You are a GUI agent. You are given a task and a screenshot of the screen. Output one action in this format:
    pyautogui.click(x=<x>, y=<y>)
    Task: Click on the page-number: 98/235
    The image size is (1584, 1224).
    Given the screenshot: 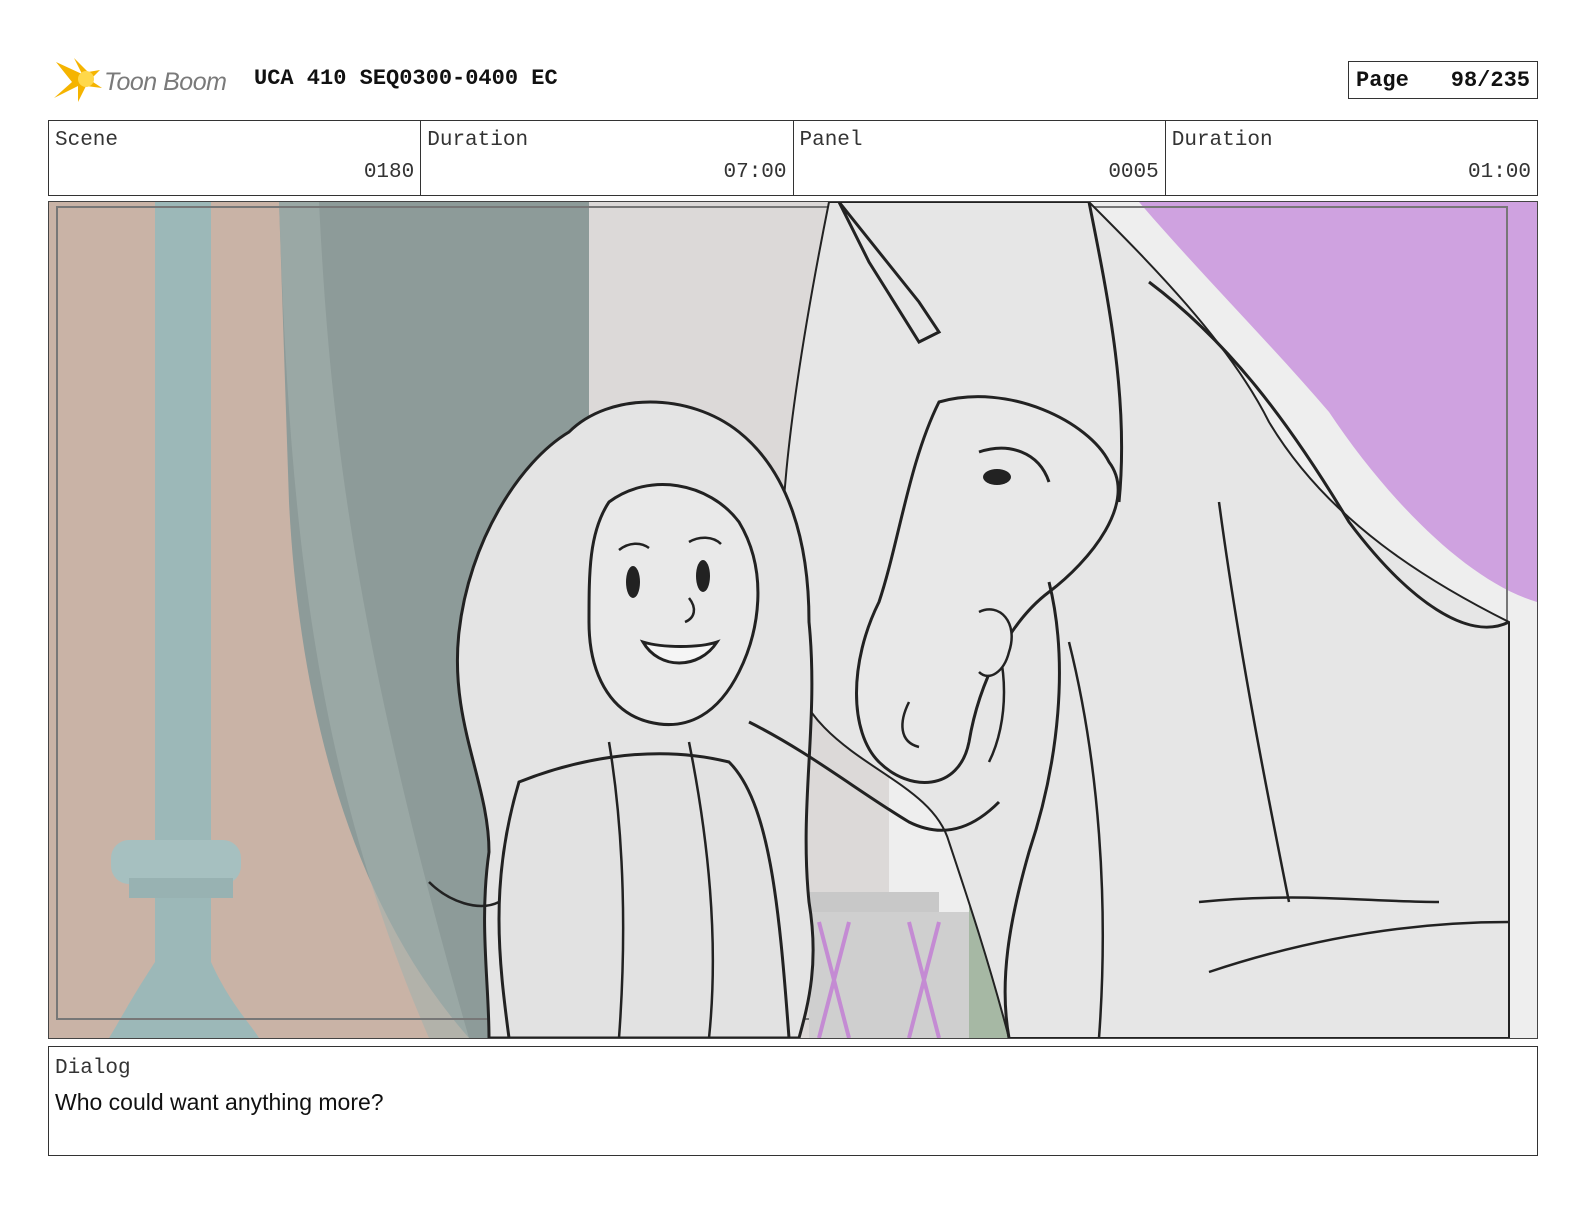 What is the action you would take?
    pyautogui.click(x=1490, y=80)
    